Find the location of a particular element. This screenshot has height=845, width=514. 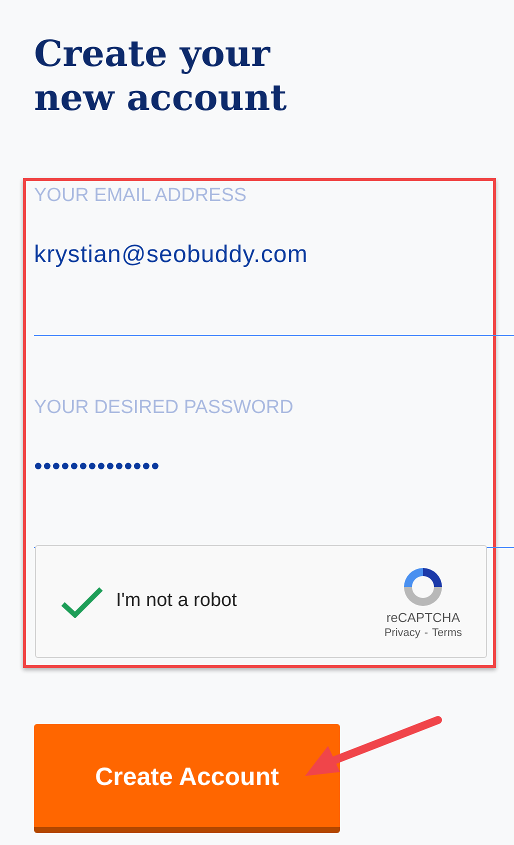

captcha-label: I'm not a robot is located at coordinates (176, 601).